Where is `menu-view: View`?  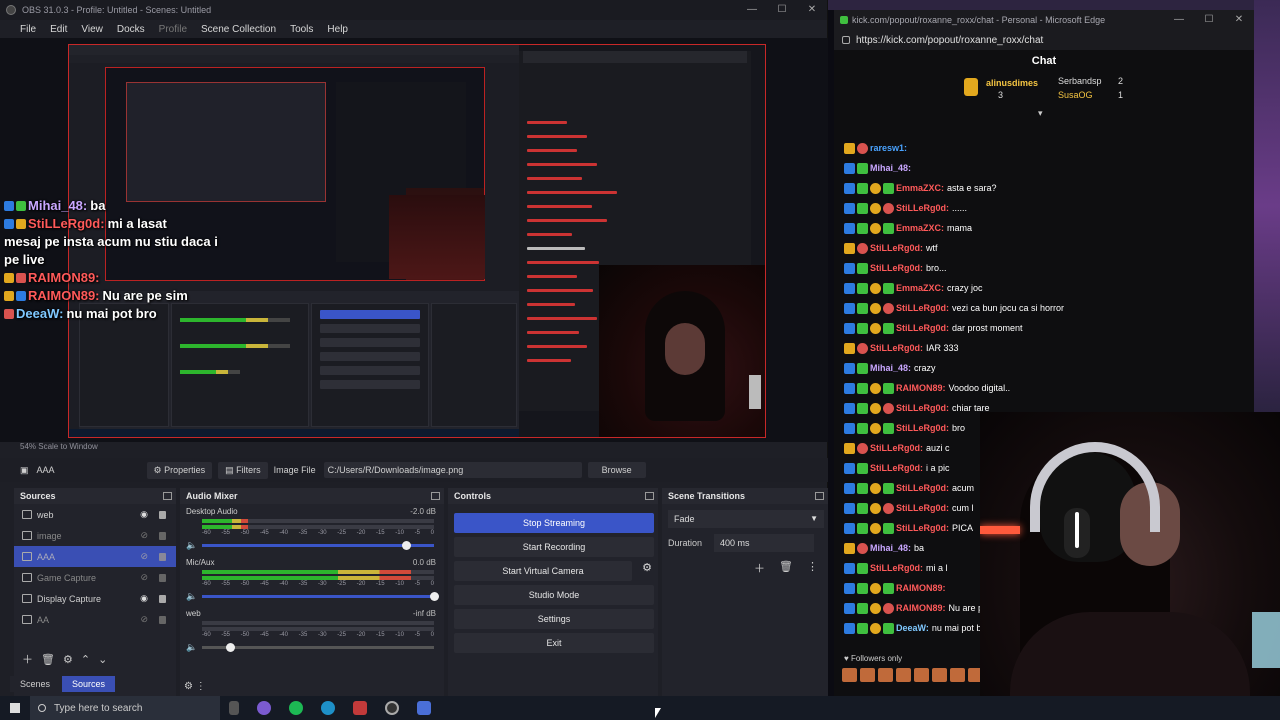
menu-view: View is located at coordinates (92, 29).